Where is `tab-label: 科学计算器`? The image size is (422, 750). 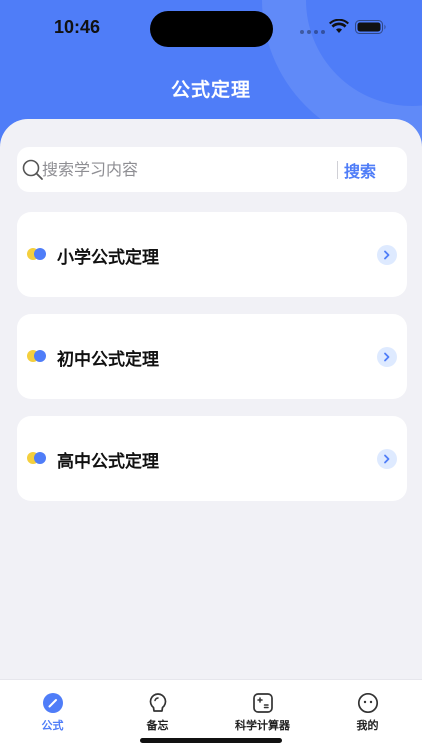 tab-label: 科学计算器 is located at coordinates (262, 725).